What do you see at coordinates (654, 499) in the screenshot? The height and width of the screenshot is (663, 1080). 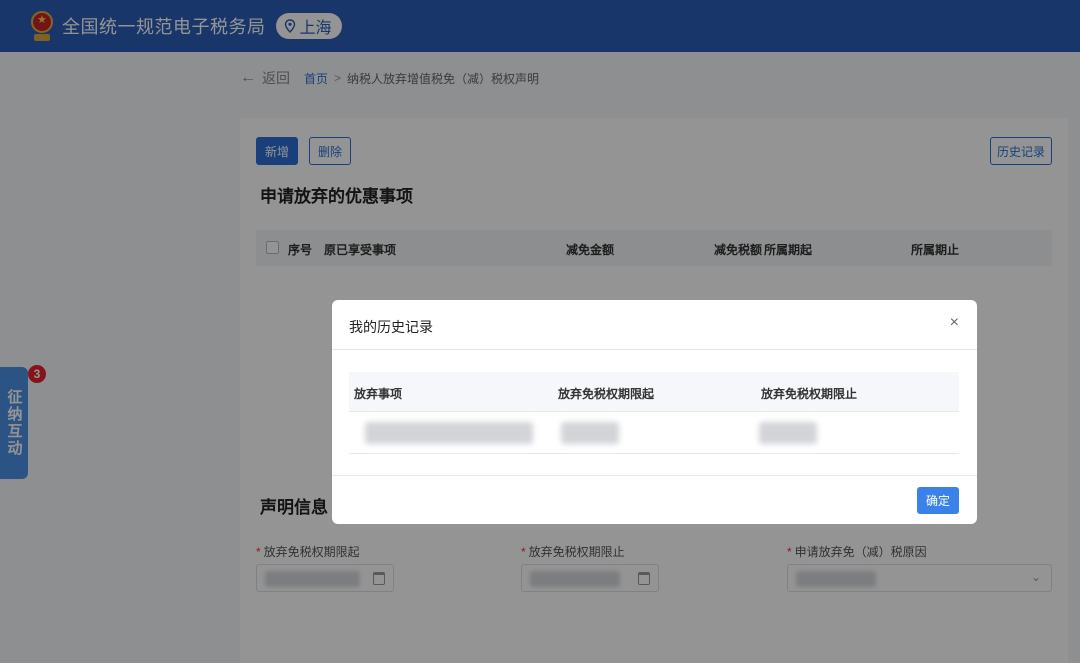 I see `modal-footer: 确定` at bounding box center [654, 499].